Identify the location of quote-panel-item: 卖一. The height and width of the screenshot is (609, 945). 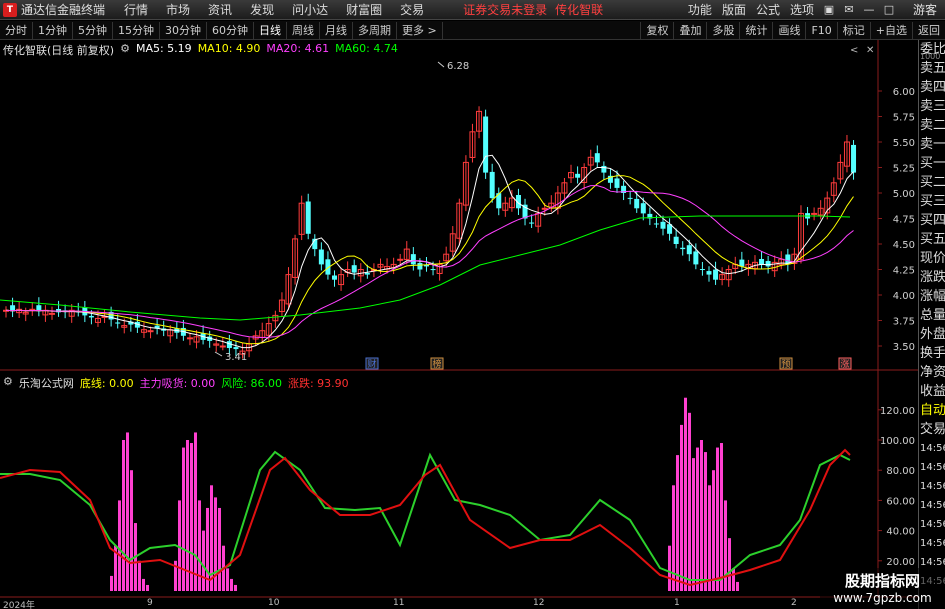
(932, 144).